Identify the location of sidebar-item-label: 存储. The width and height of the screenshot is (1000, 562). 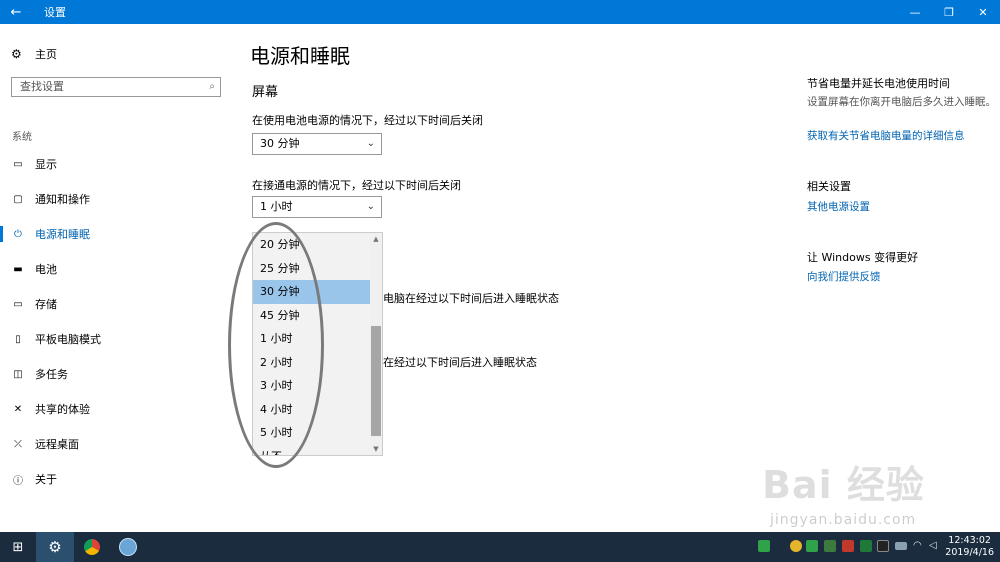
(46, 304).